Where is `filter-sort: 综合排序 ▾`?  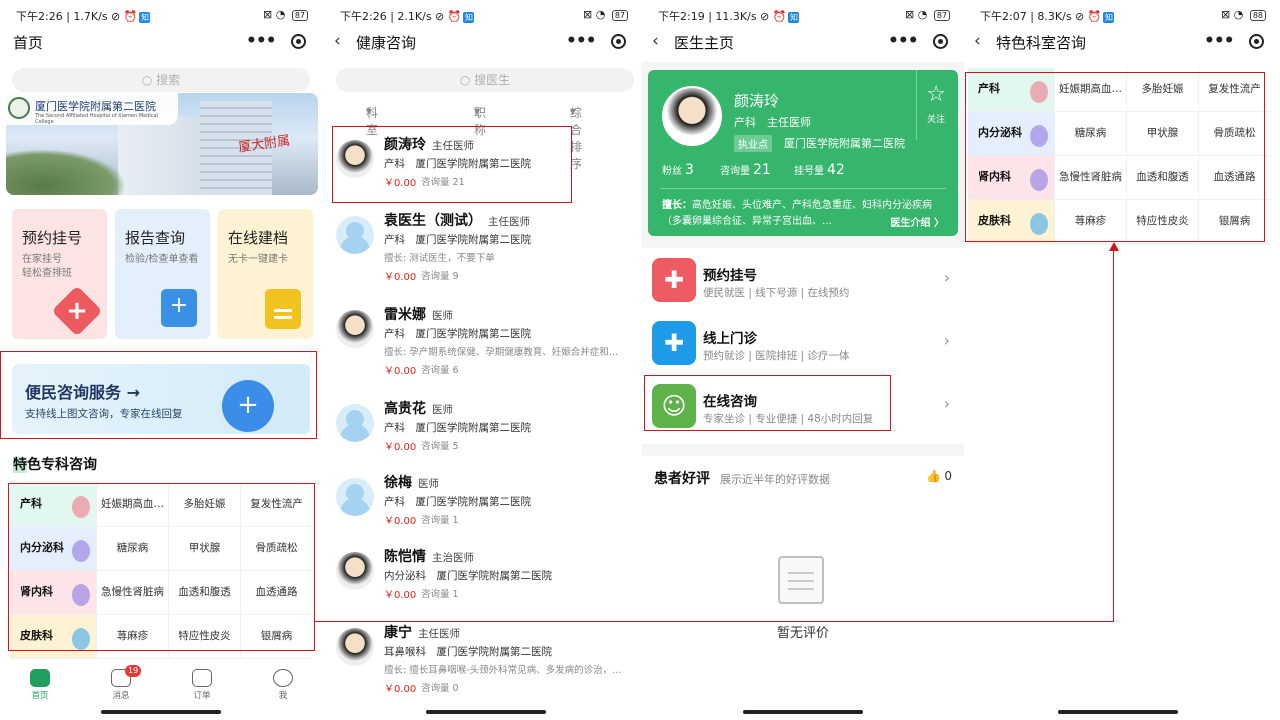
filter-sort: 综合排序 ▾ is located at coordinates (576, 137).